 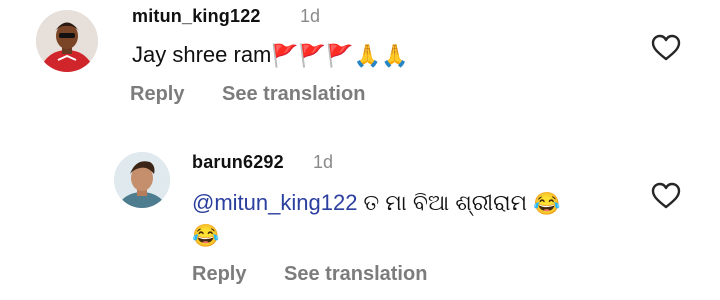 I want to click on mention-link: @mitun_king122, so click(x=274, y=202).